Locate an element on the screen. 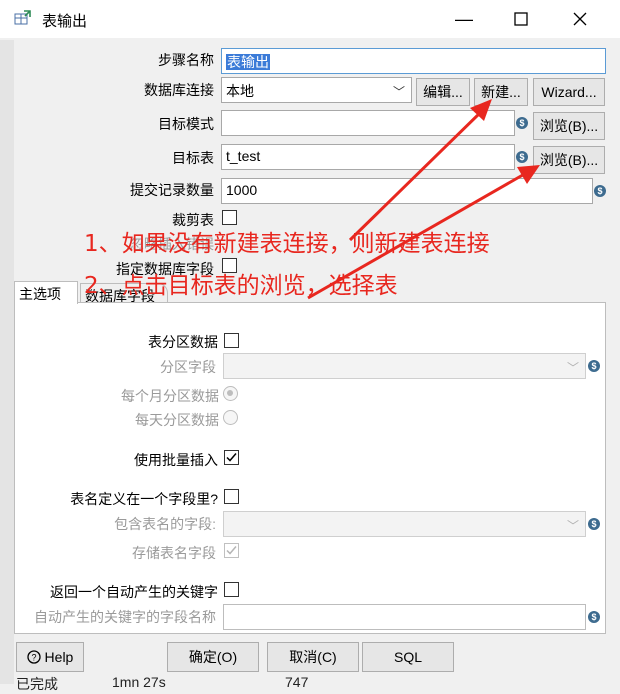 The image size is (620, 694). annotation-arrows is located at coordinates (423, 199).